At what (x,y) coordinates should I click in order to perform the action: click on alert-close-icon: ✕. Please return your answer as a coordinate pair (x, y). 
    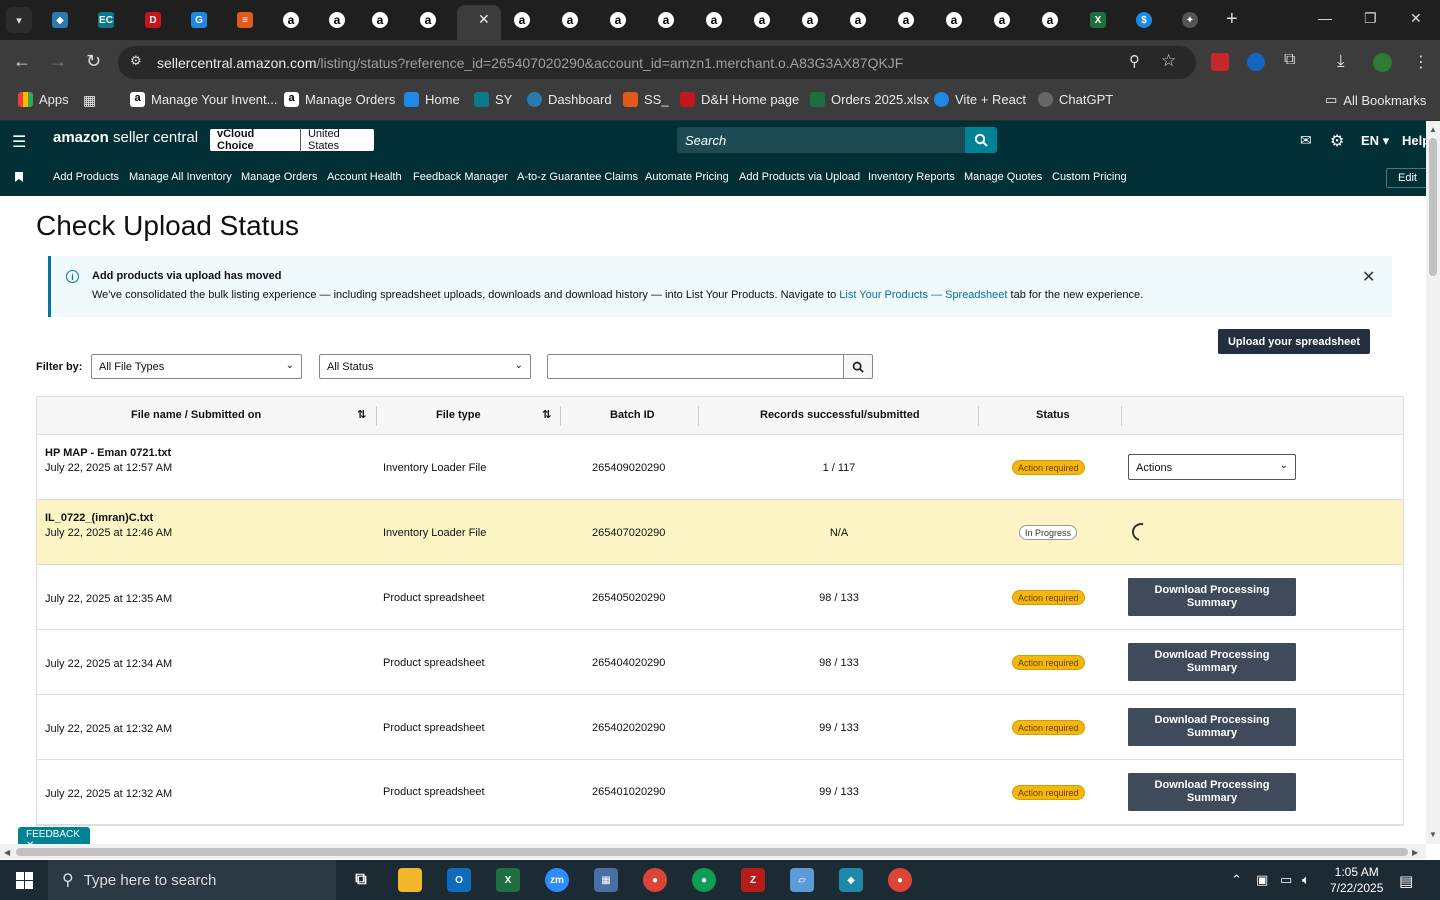
    Looking at the image, I should click on (1368, 277).